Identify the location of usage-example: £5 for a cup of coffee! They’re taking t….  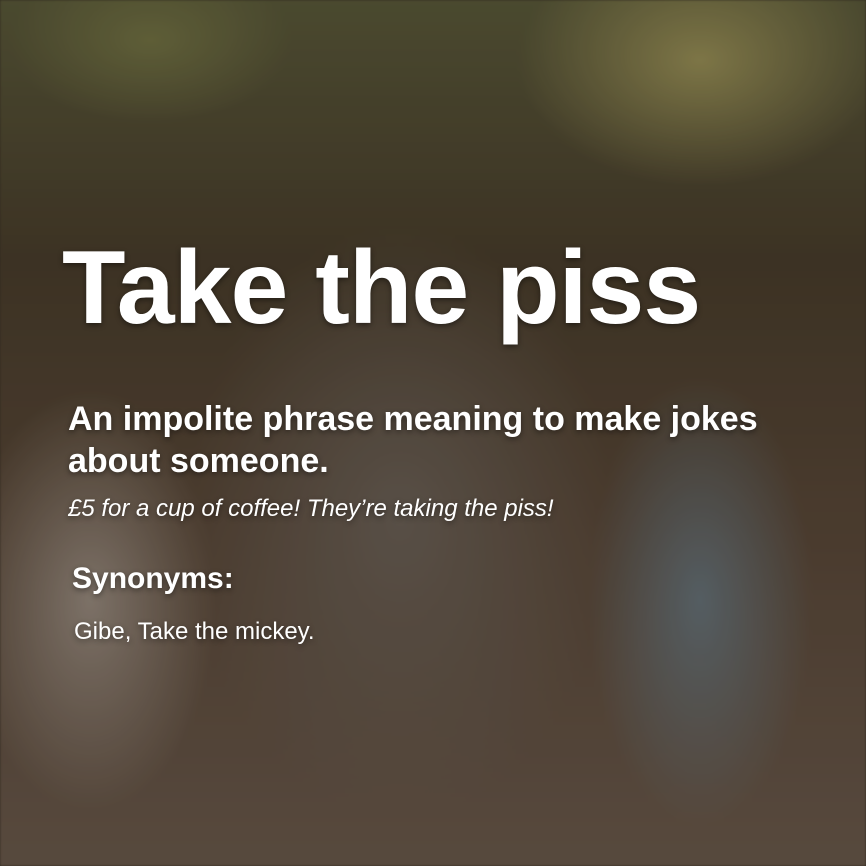
(311, 508).